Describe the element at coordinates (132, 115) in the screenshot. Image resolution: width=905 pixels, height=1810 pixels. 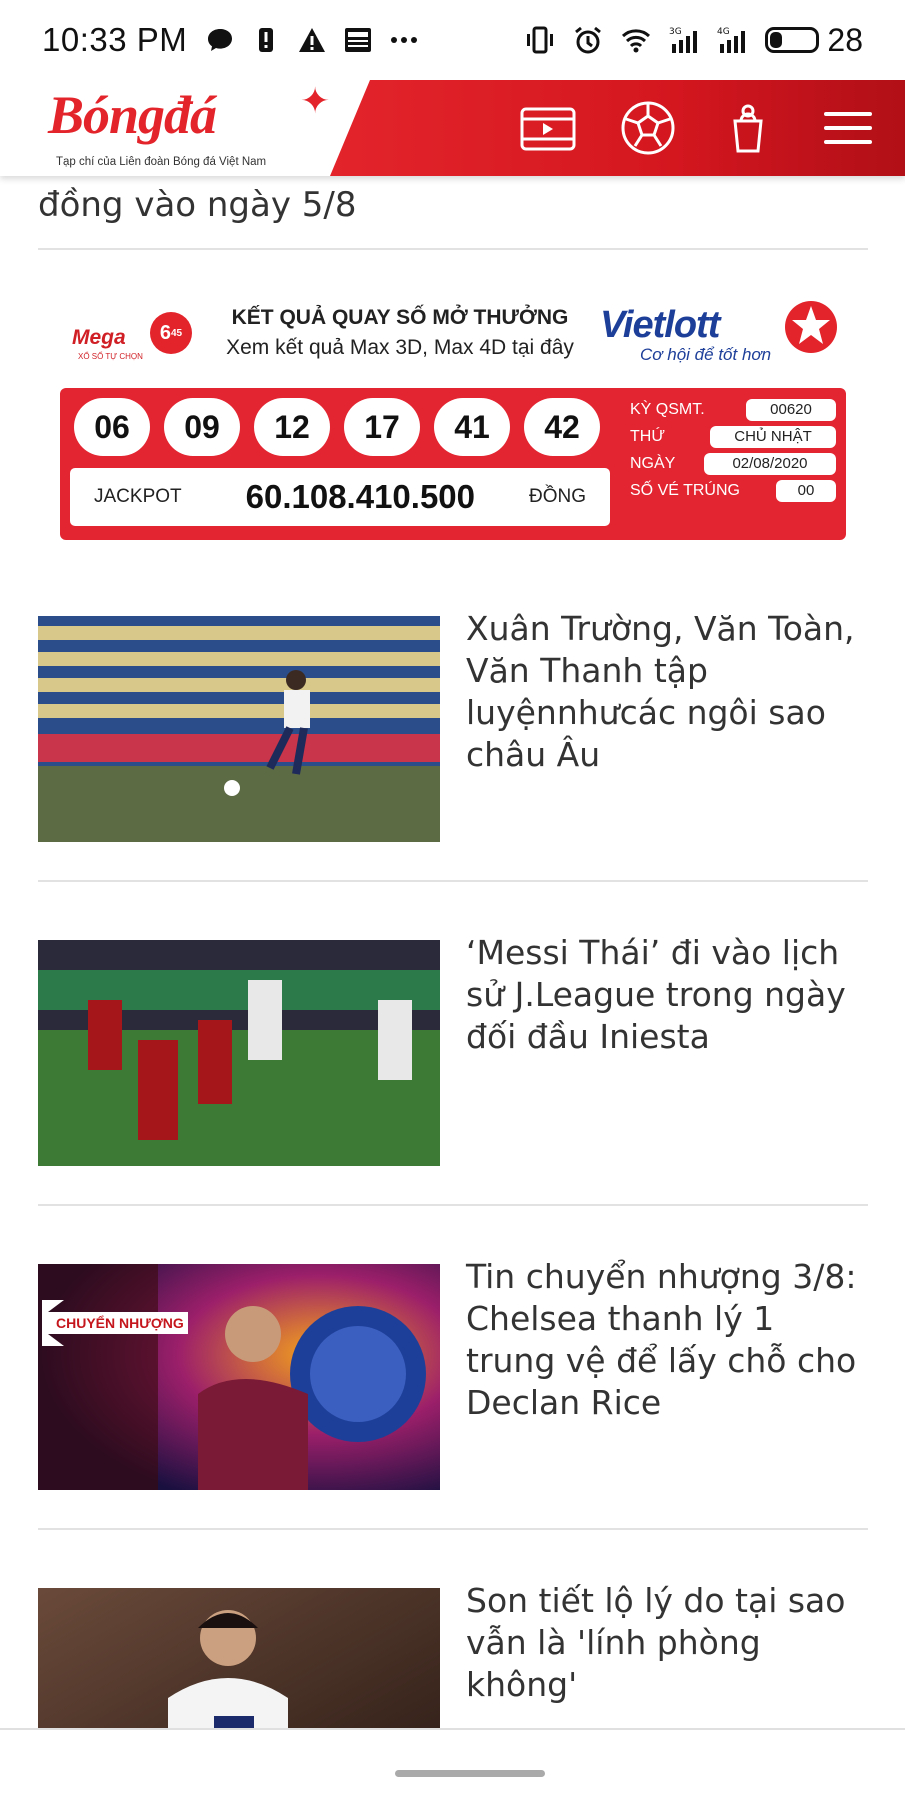
I see `logo-text: Bóngđá` at that location.